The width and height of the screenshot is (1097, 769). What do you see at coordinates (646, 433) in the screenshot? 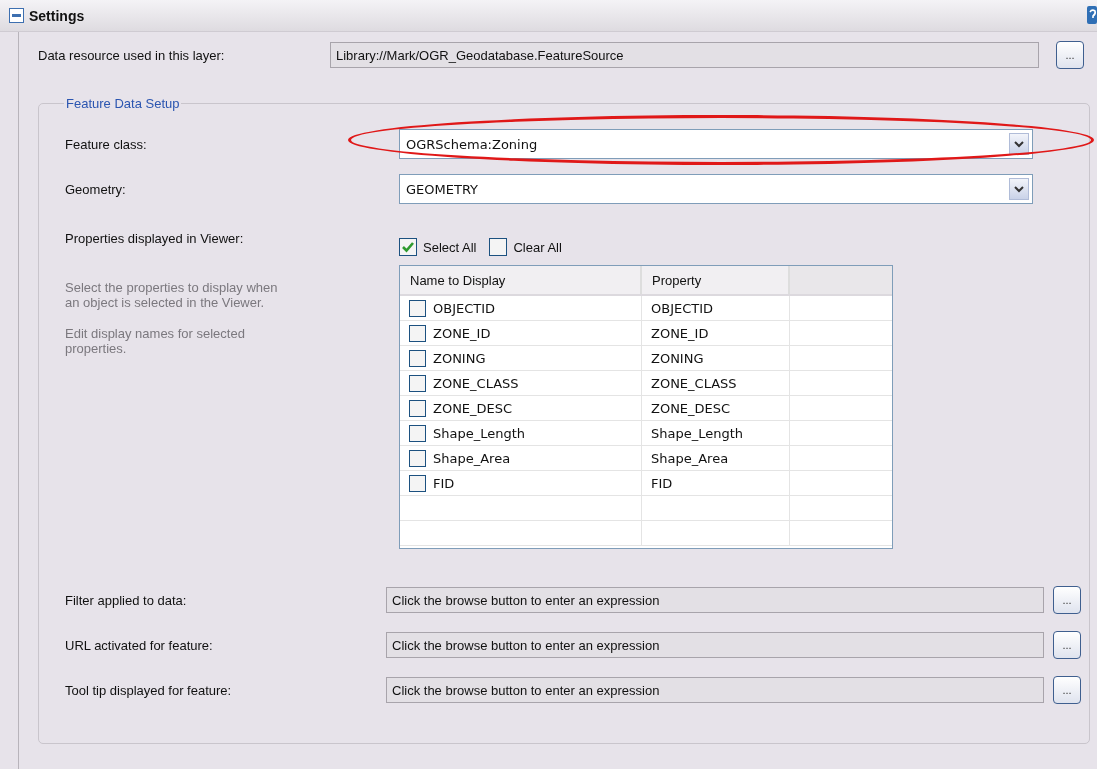
I see `table-row: Shape_Length Shape_Length` at bounding box center [646, 433].